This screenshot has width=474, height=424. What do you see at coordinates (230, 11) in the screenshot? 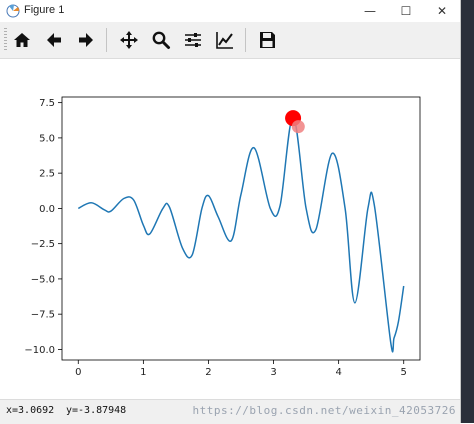
I see `title-bar: Figure 1 — ☐ ✕` at bounding box center [230, 11].